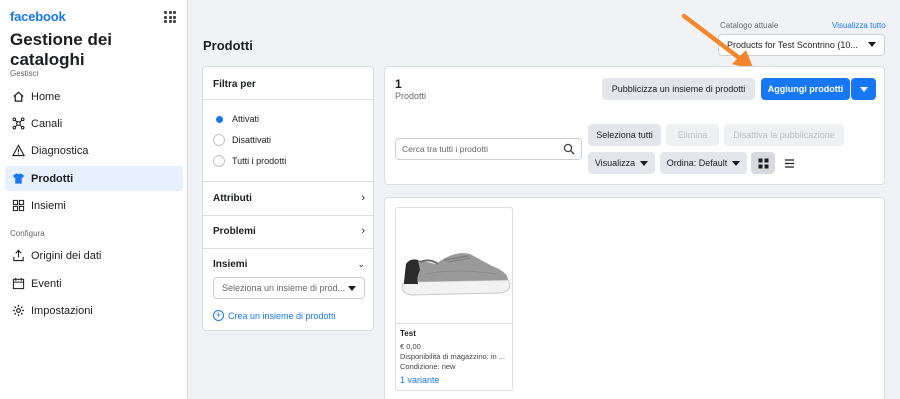 The image size is (900, 399). What do you see at coordinates (242, 140) in the screenshot?
I see `radio-deactivated: Disattivati` at bounding box center [242, 140].